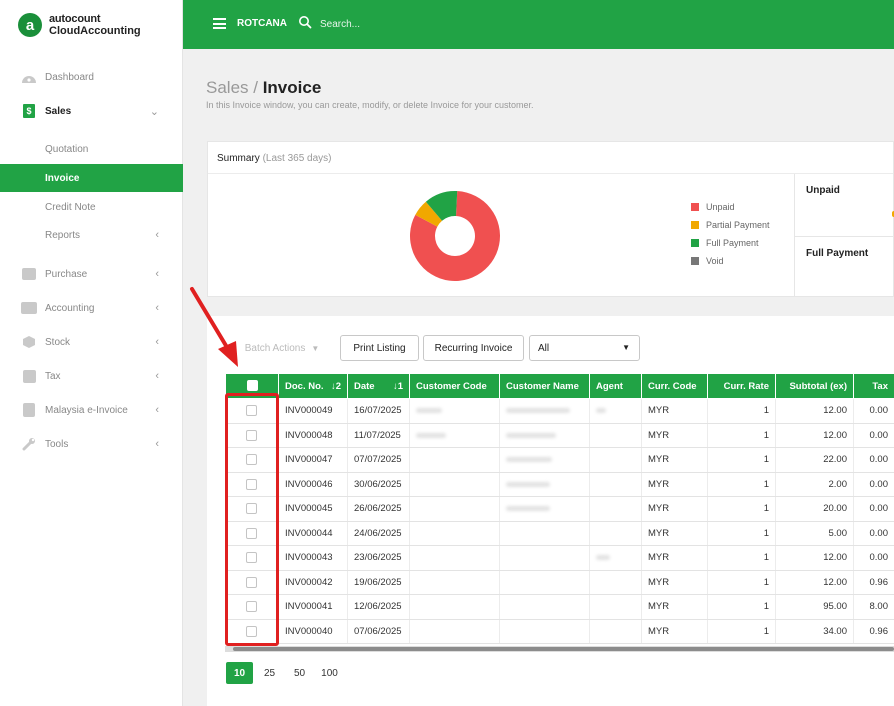 This screenshot has width=894, height=706. What do you see at coordinates (559, 460) in the screenshot?
I see `table-row: INV000047 07/07/2025 MYR 1 22.00 0.00` at bounding box center [559, 460].